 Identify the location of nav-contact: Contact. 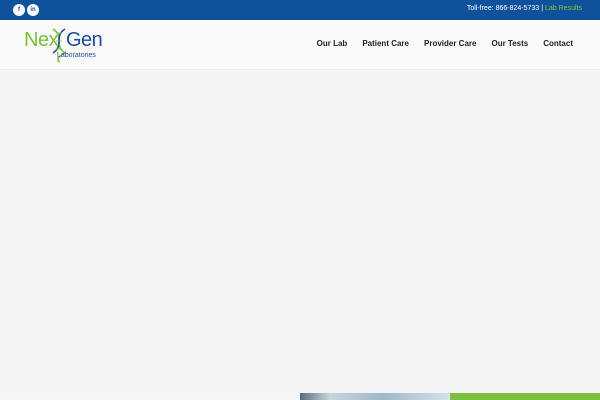
(558, 43).